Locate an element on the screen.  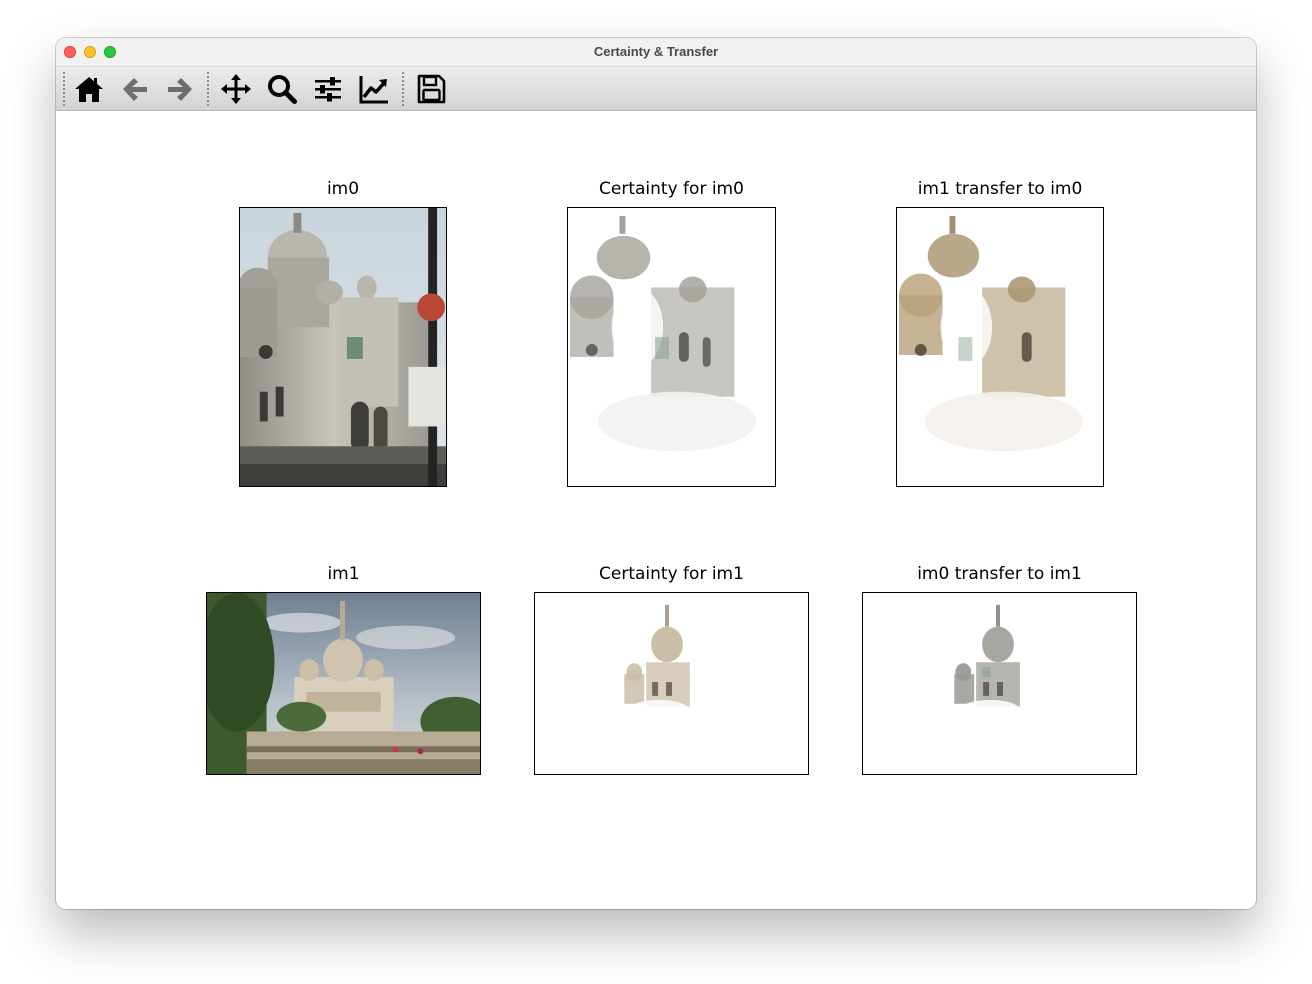
subplot-title: im1 transfer to im0 is located at coordinates (1000, 189).